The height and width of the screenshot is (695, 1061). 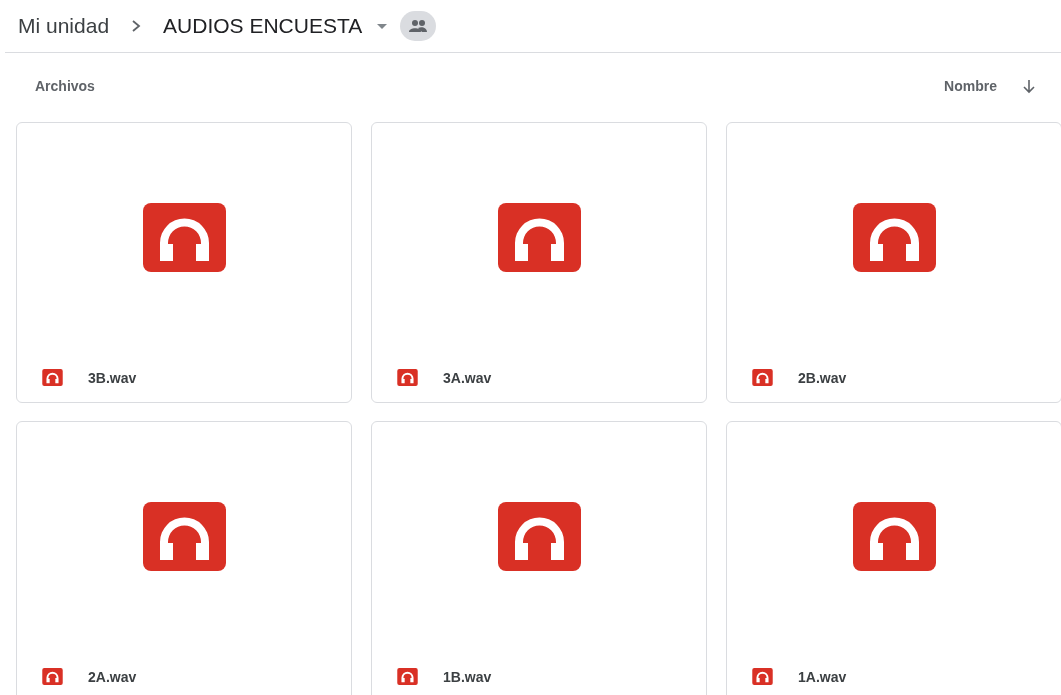 I want to click on shared-people-button, so click(x=418, y=26).